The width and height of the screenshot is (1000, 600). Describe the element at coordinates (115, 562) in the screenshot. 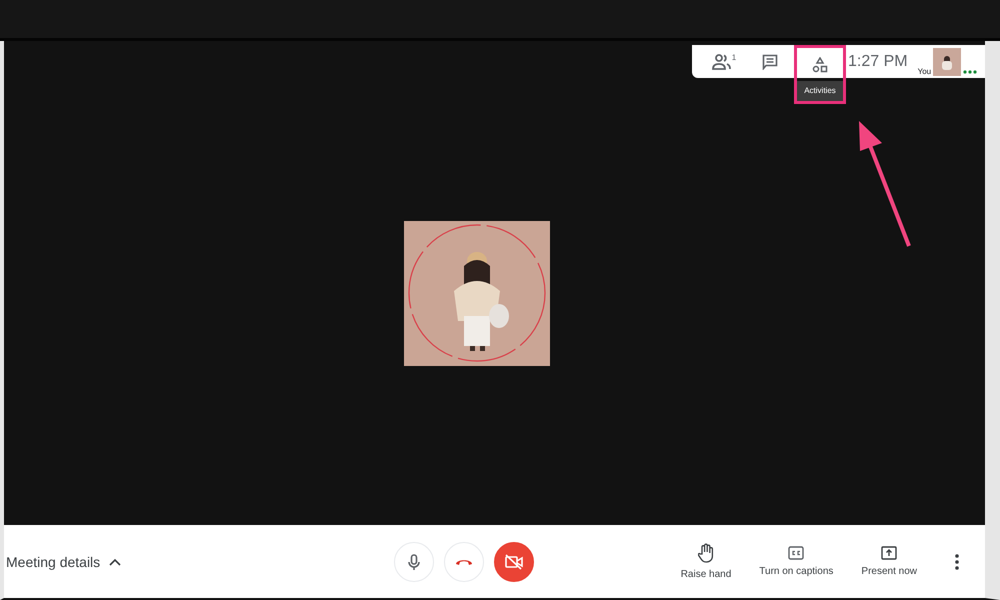

I see `caret-icon` at that location.